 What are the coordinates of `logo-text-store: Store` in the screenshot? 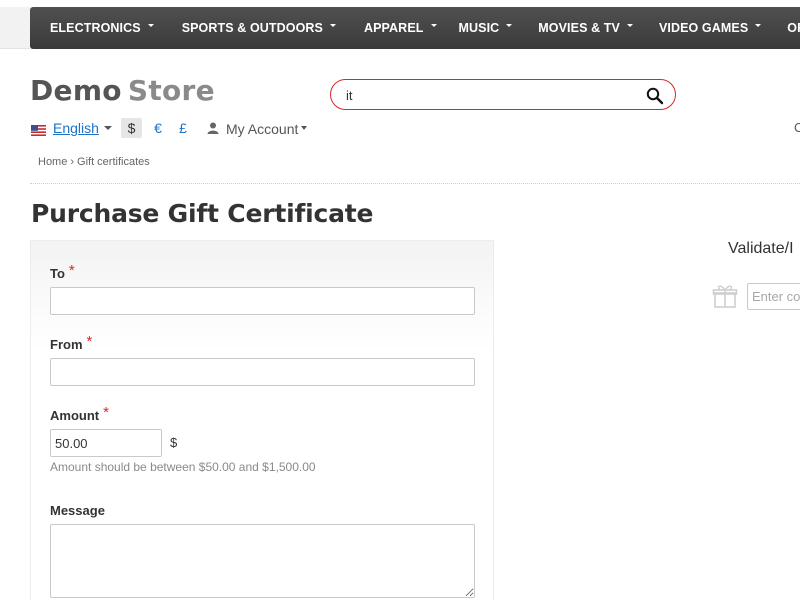 It's located at (171, 90).